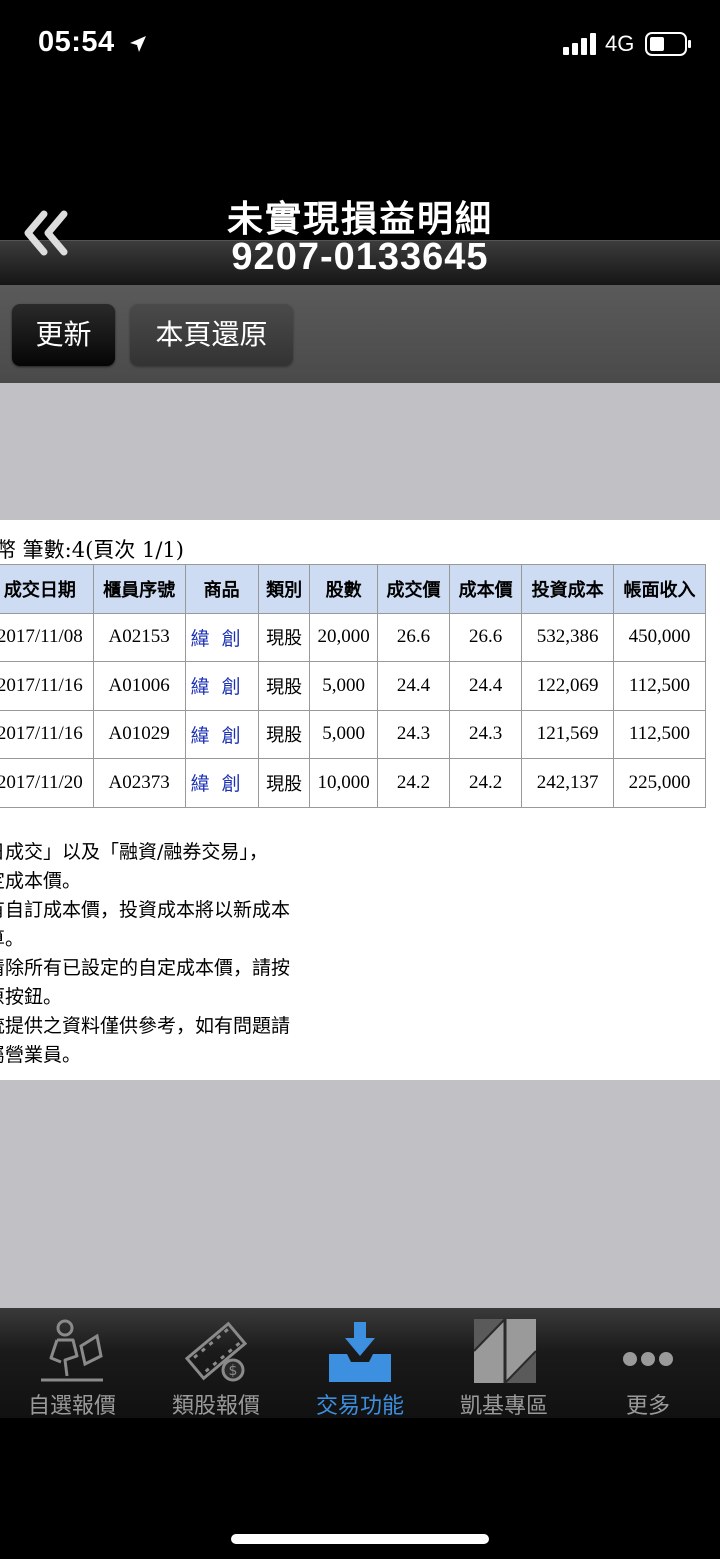 The width and height of the screenshot is (720, 1559). Describe the element at coordinates (92, 550) in the screenshot. I see `record-summary: 幣 筆數:4(頁次 1/1)` at that location.